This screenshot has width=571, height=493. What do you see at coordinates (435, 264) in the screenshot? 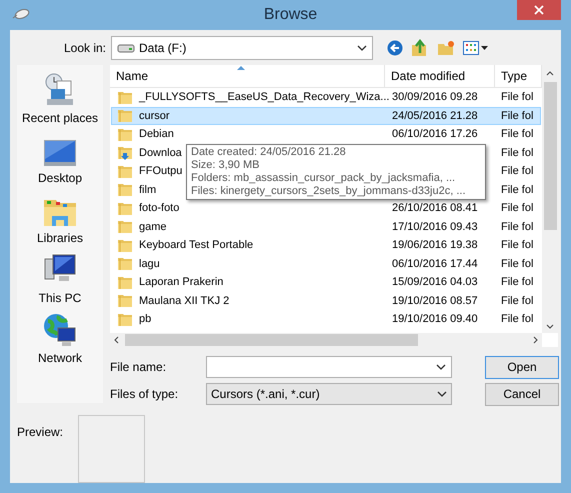
I see `date-cell: 06/10/2016 17.44` at bounding box center [435, 264].